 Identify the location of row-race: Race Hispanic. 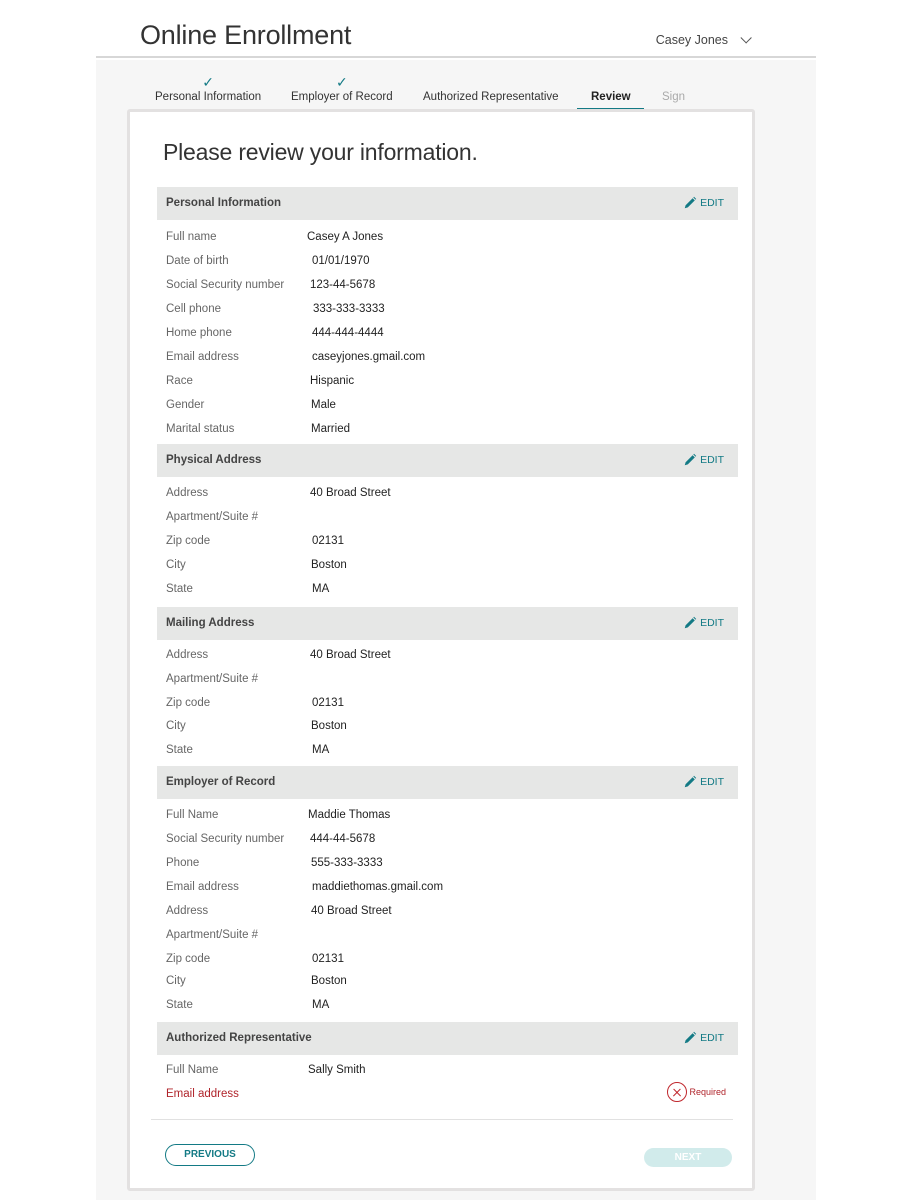
(446, 387).